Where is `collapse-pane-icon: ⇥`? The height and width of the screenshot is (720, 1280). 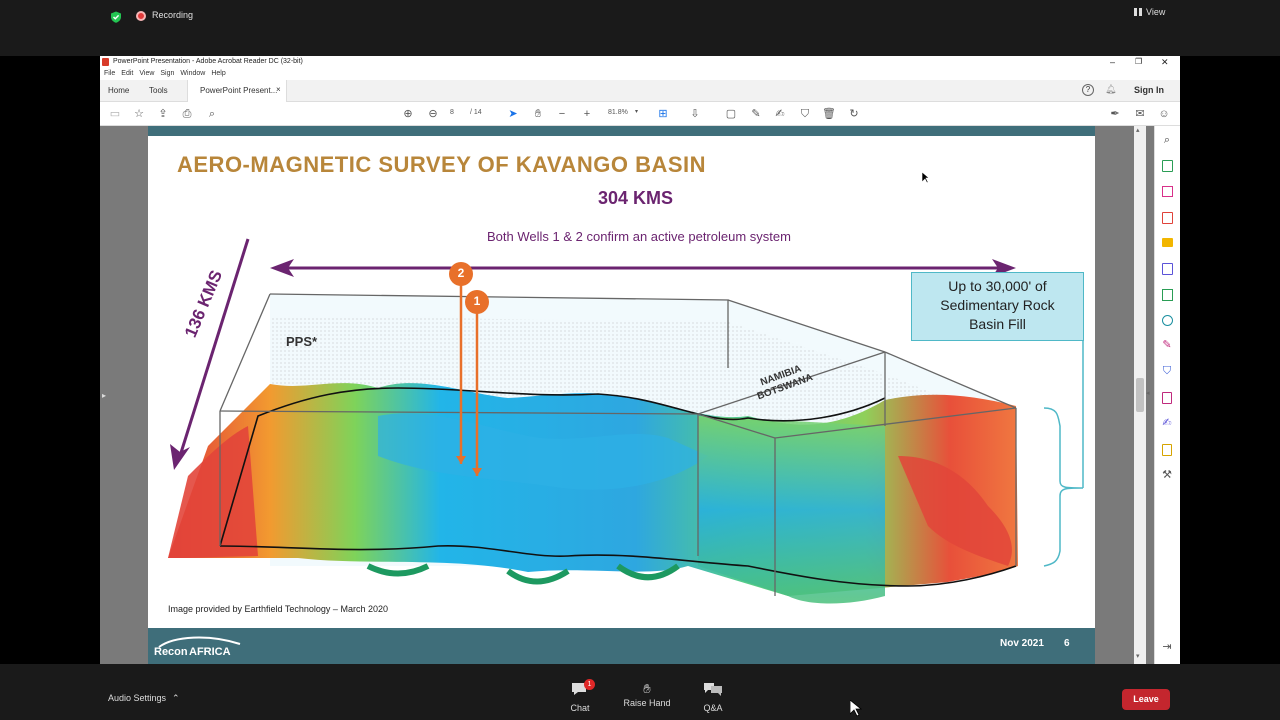 collapse-pane-icon: ⇥ is located at coordinates (1167, 647).